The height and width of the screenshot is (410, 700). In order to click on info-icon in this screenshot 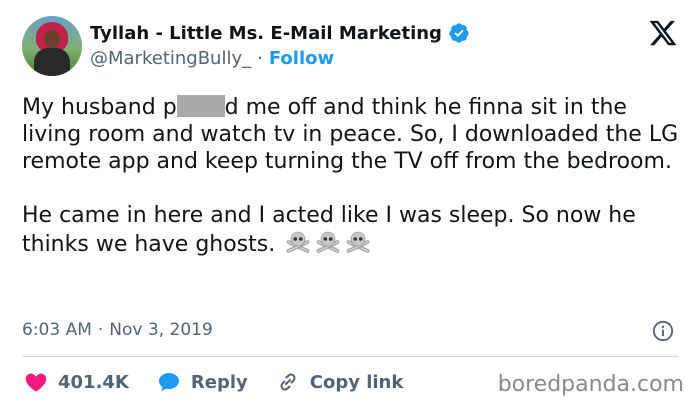, I will do `click(663, 331)`.